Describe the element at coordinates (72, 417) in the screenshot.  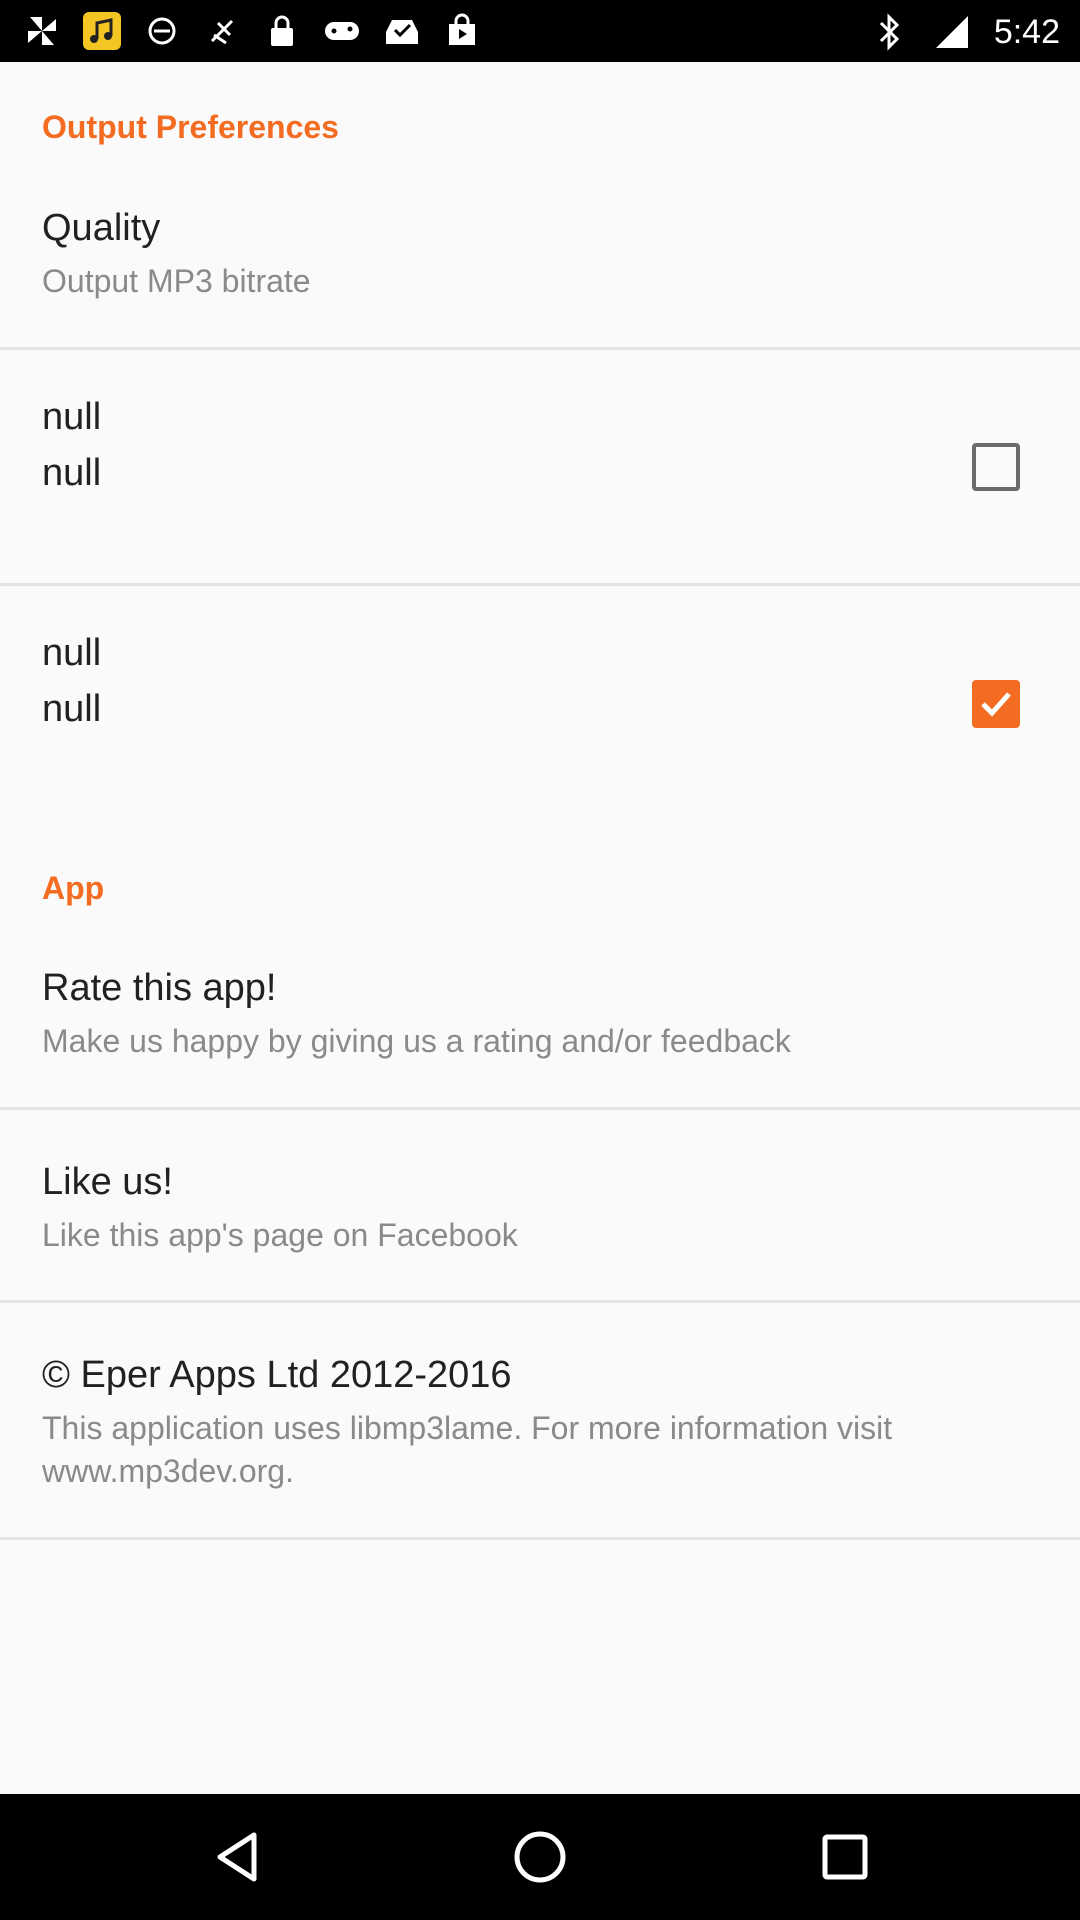
I see `pref-1-title: null` at that location.